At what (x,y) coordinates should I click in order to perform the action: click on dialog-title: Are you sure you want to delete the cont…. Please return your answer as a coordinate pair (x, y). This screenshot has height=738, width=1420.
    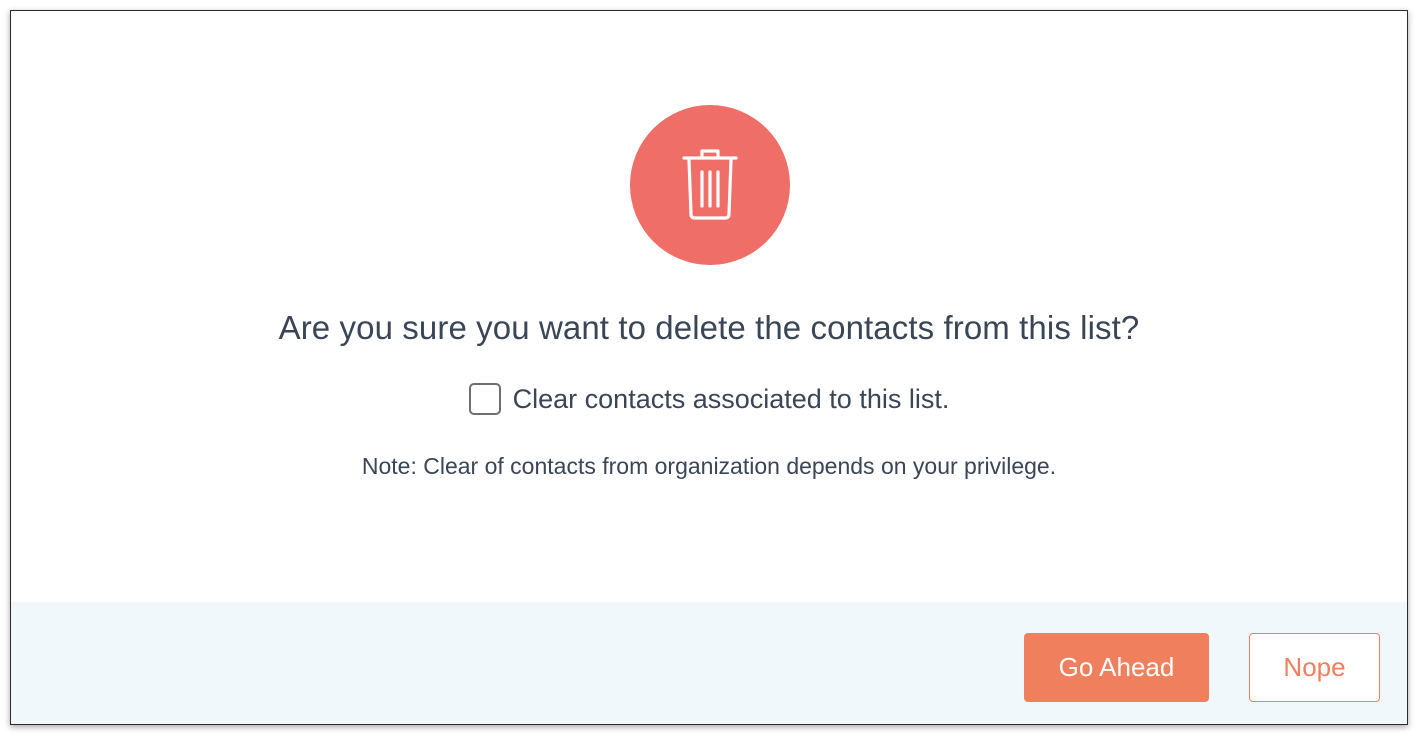
    Looking at the image, I should click on (709, 327).